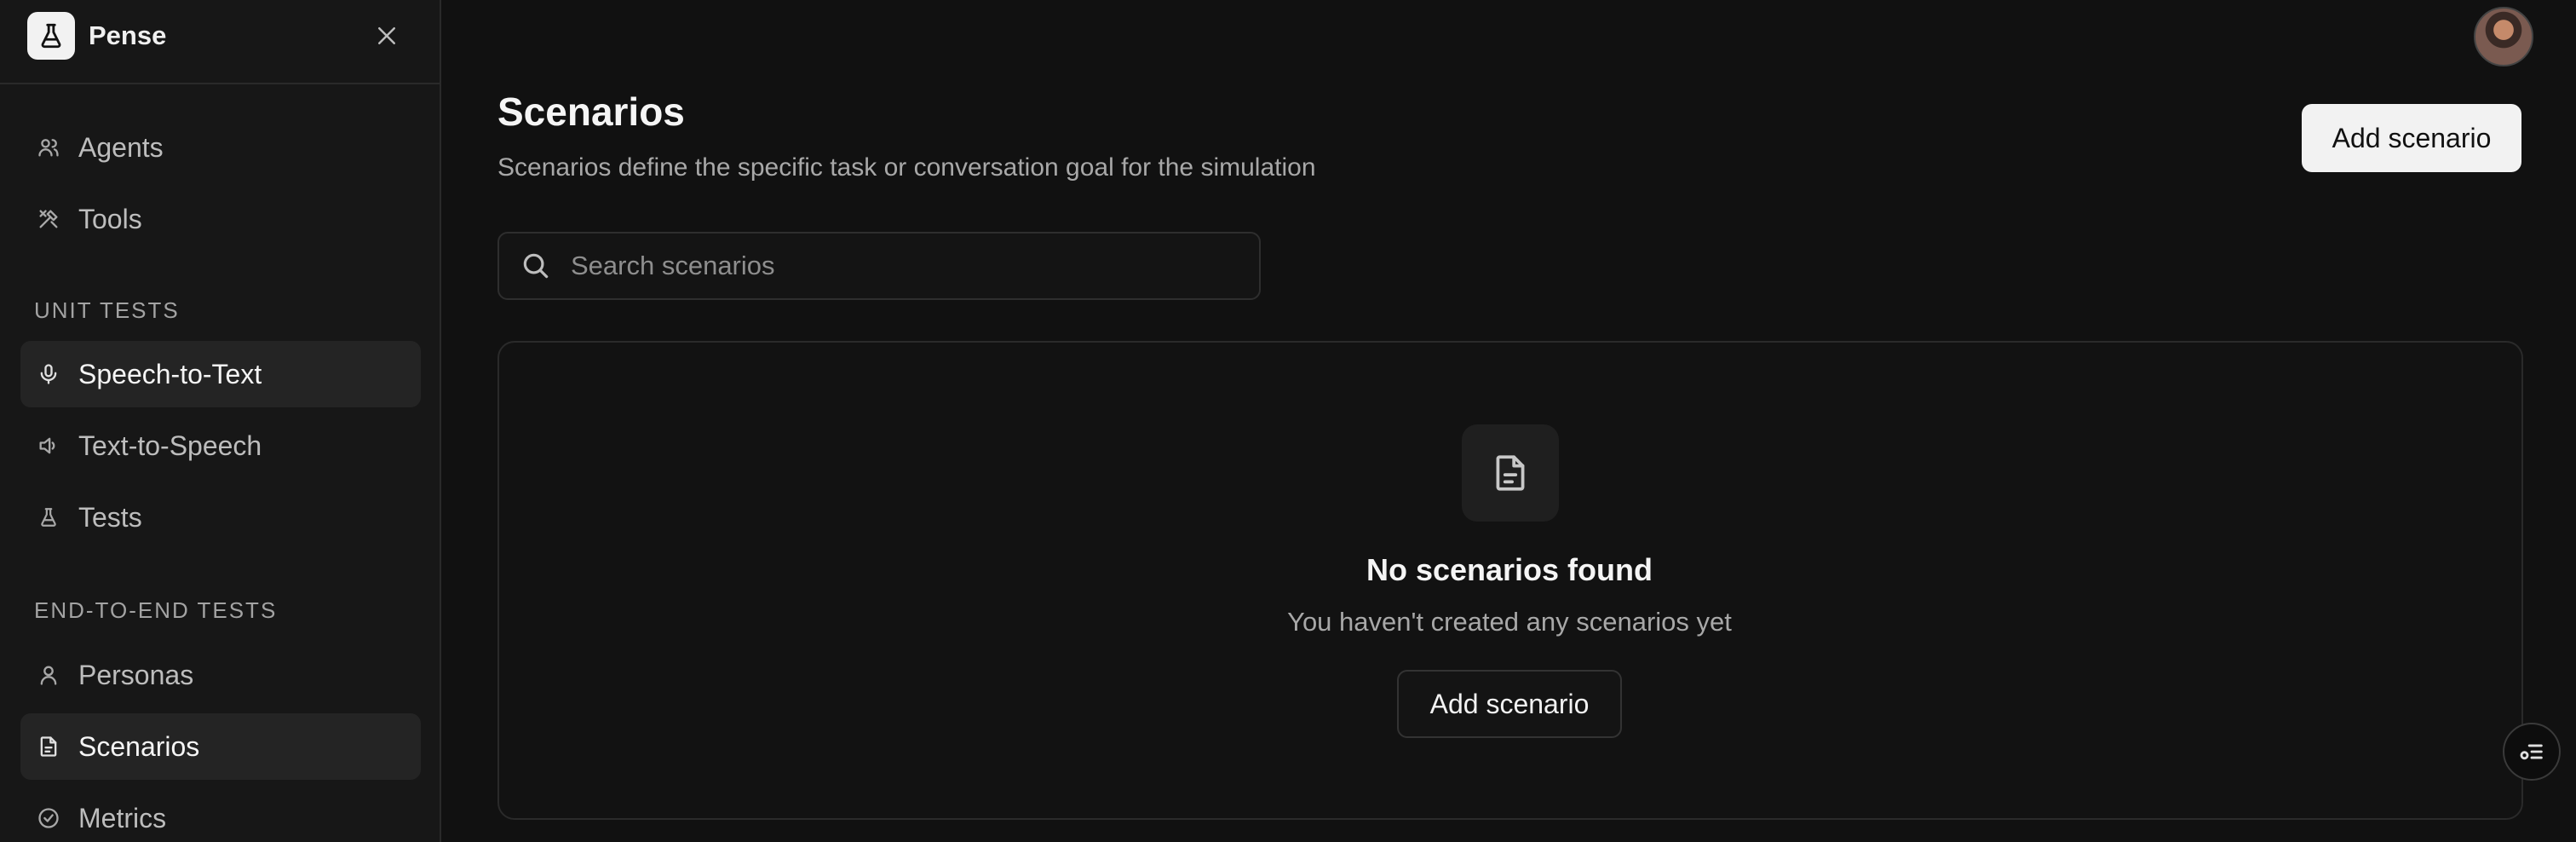 Image resolution: width=2576 pixels, height=842 pixels. Describe the element at coordinates (49, 445) in the screenshot. I see `speaker-icon` at that location.